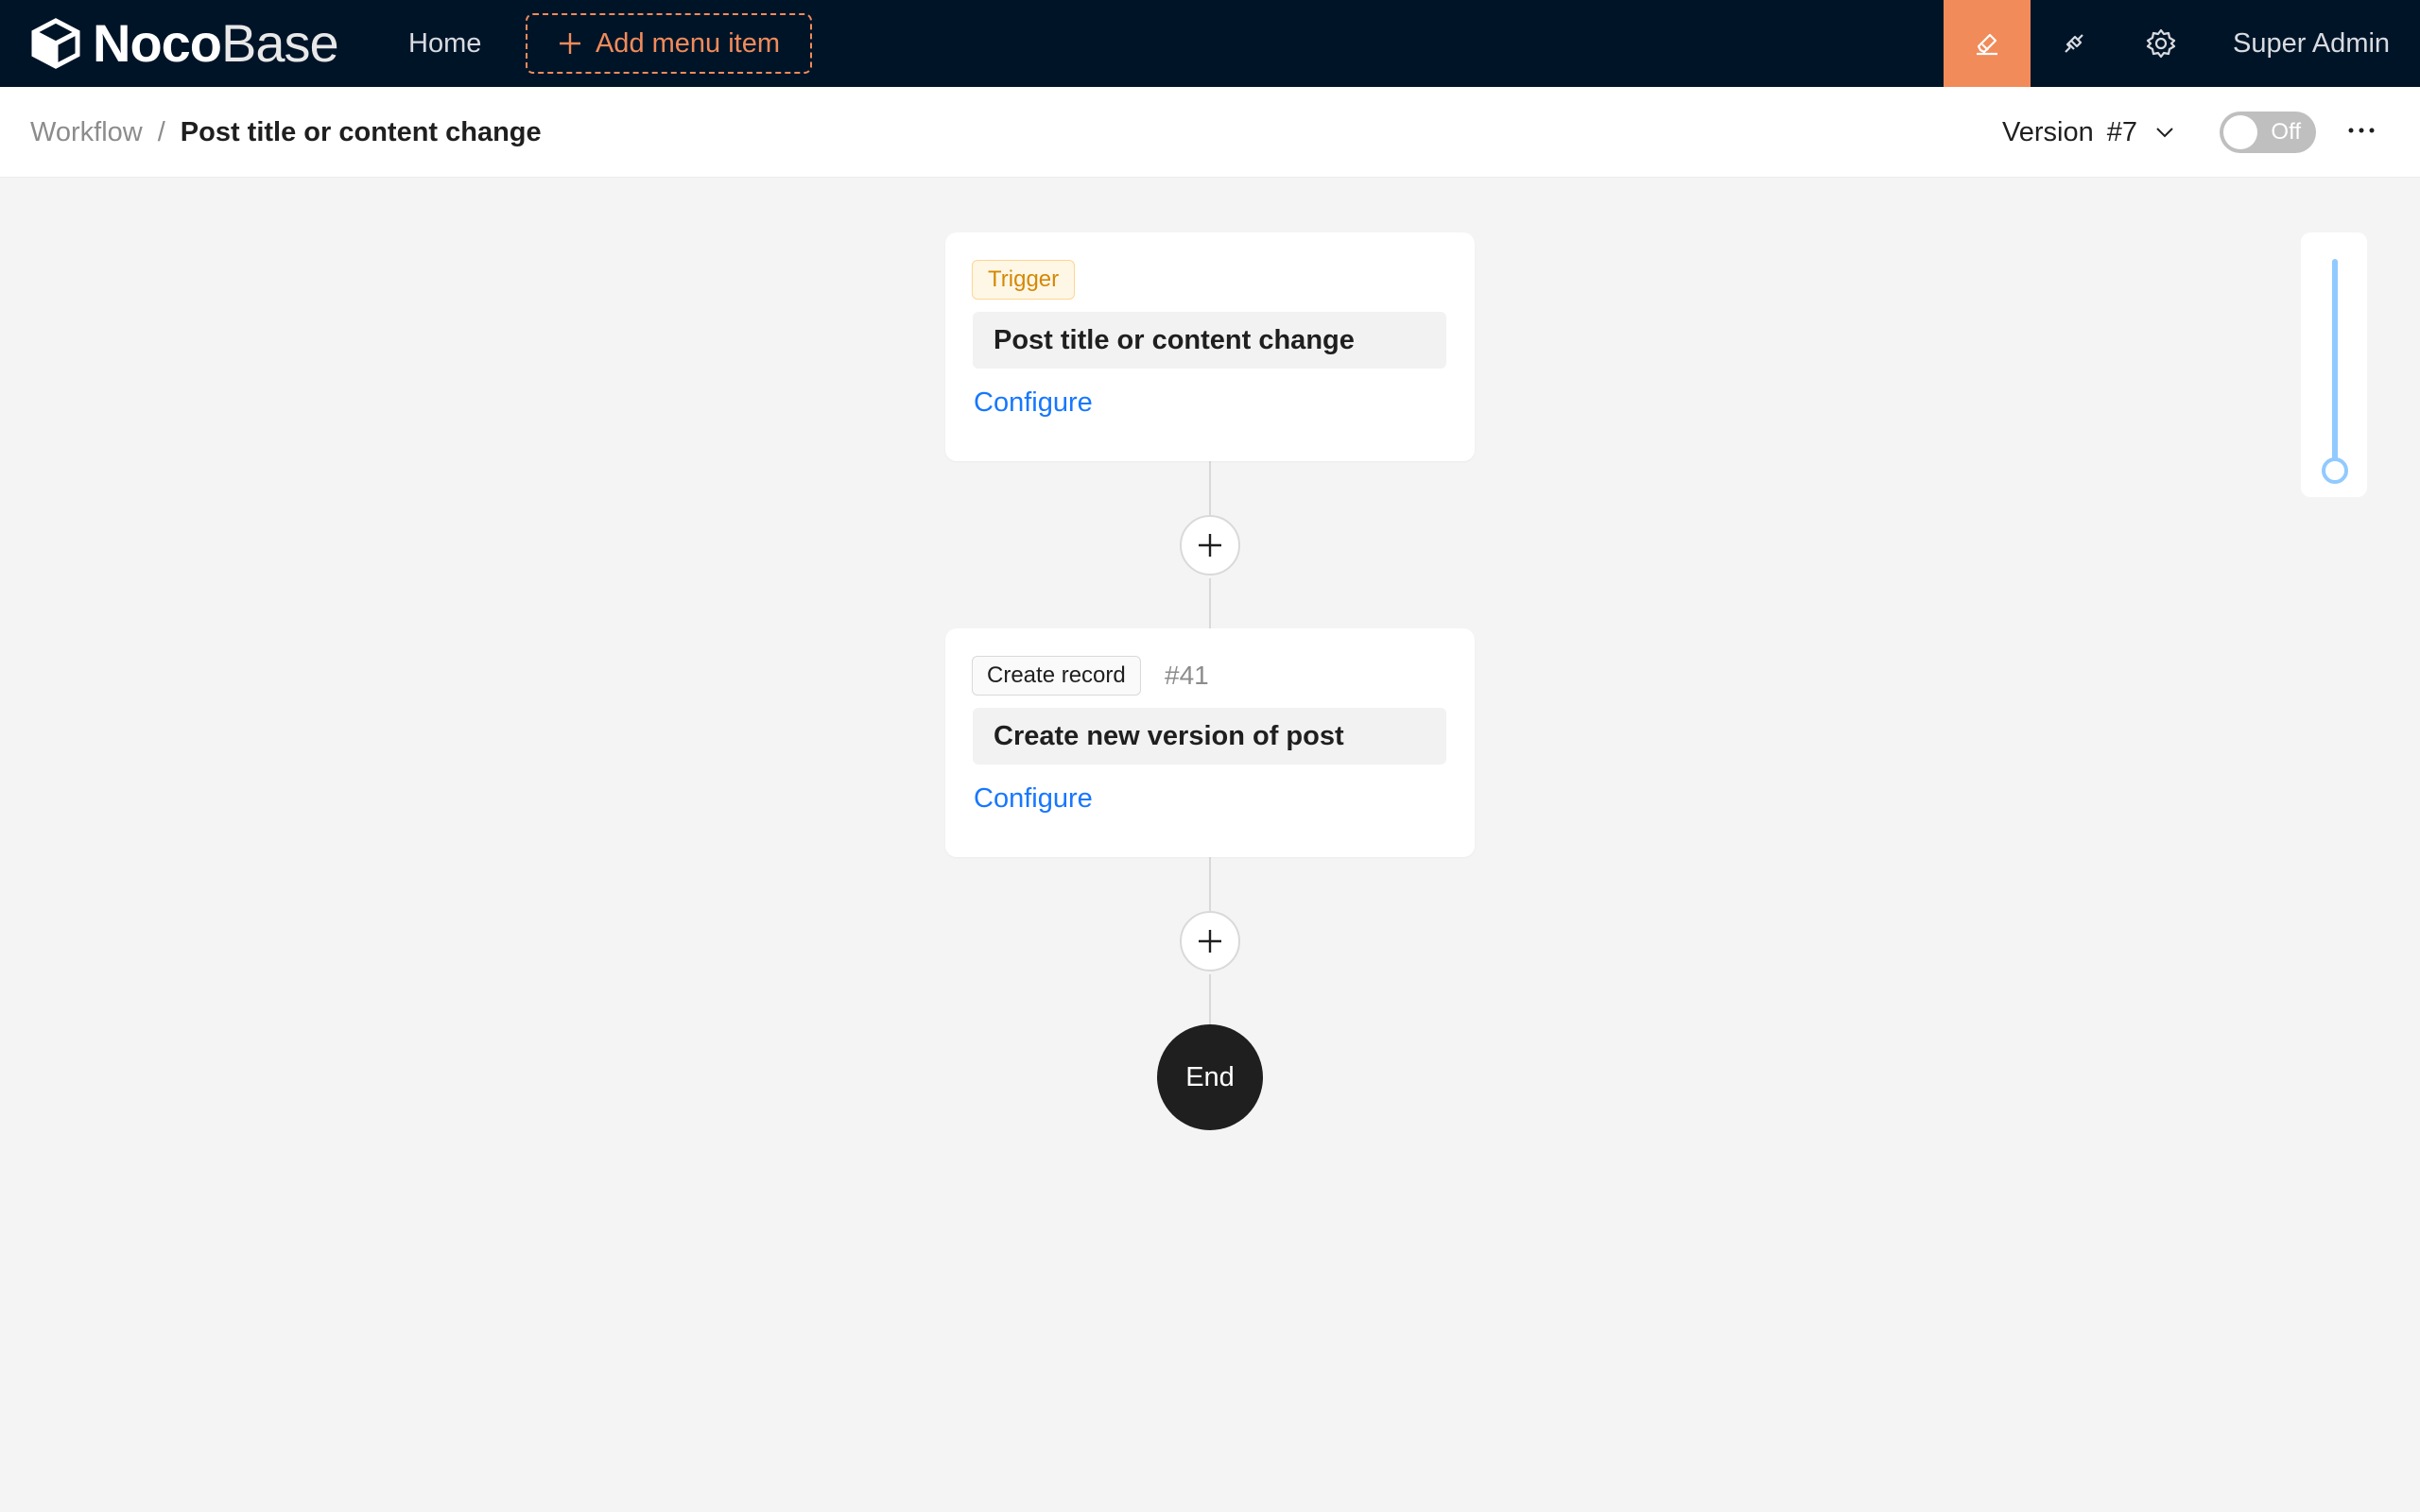 This screenshot has height=1512, width=2420. What do you see at coordinates (444, 43) in the screenshot?
I see `nav-home-link: Home` at bounding box center [444, 43].